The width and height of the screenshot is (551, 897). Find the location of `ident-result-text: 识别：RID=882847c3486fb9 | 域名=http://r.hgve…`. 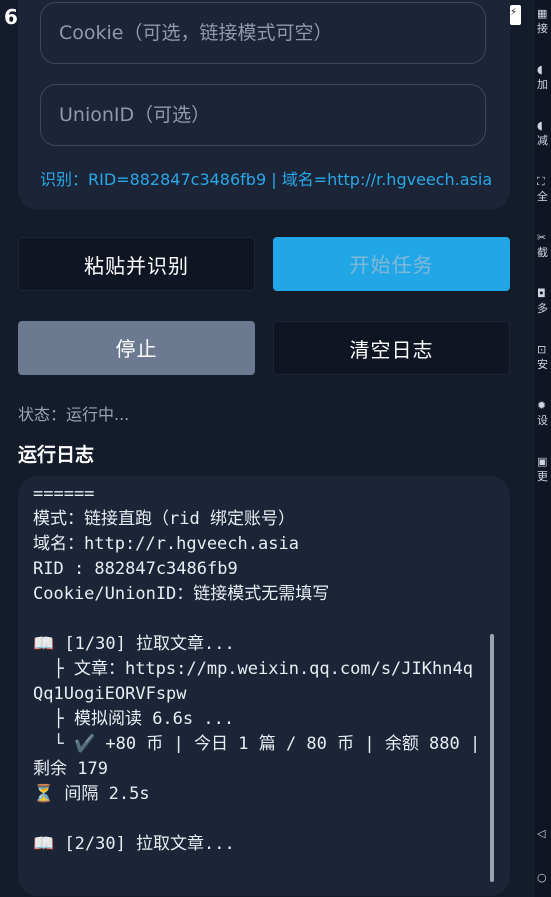

ident-result-text: 识别：RID=882847c3486fb9 | 域名=http://r.hgve… is located at coordinates (266, 179).